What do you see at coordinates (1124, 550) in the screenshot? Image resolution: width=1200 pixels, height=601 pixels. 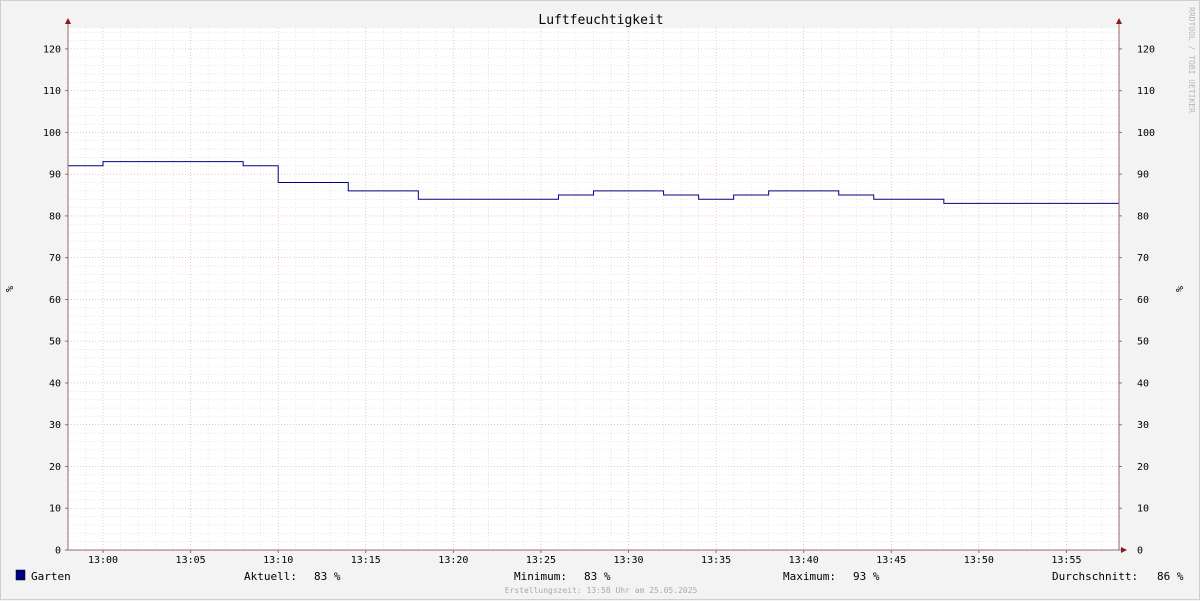 I see `x-axis-arrow` at bounding box center [1124, 550].